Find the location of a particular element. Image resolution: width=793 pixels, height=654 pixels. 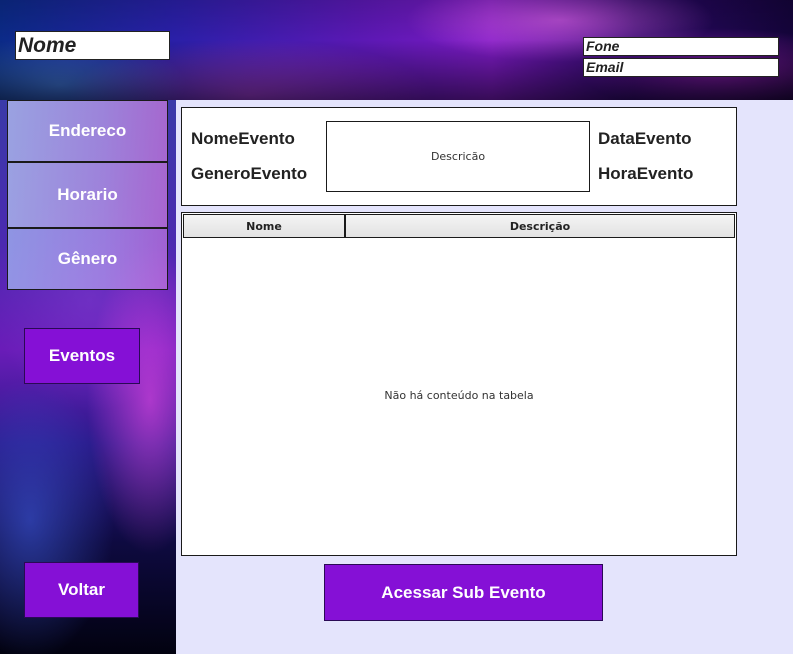

descricao-placeholder: Descricão is located at coordinates (458, 156).